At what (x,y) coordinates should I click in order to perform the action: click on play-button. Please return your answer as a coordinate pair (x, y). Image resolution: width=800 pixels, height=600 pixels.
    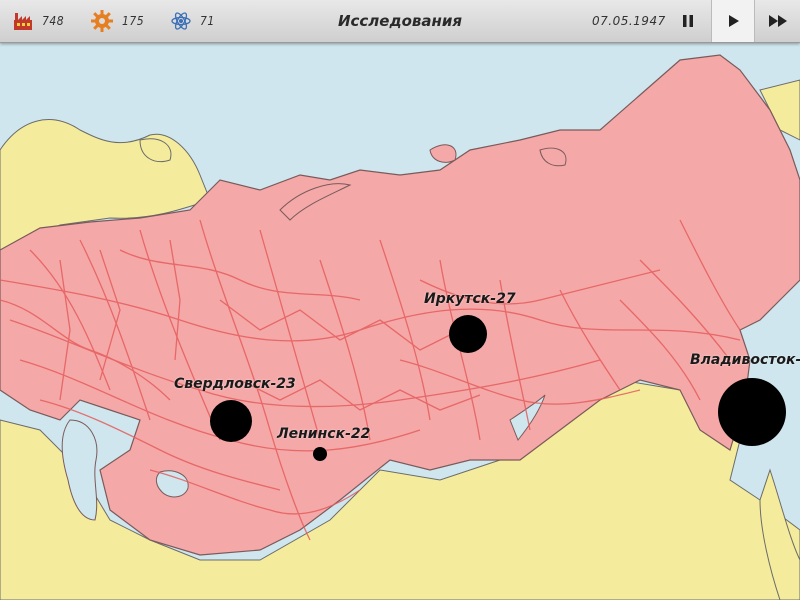
    Looking at the image, I should click on (733, 21).